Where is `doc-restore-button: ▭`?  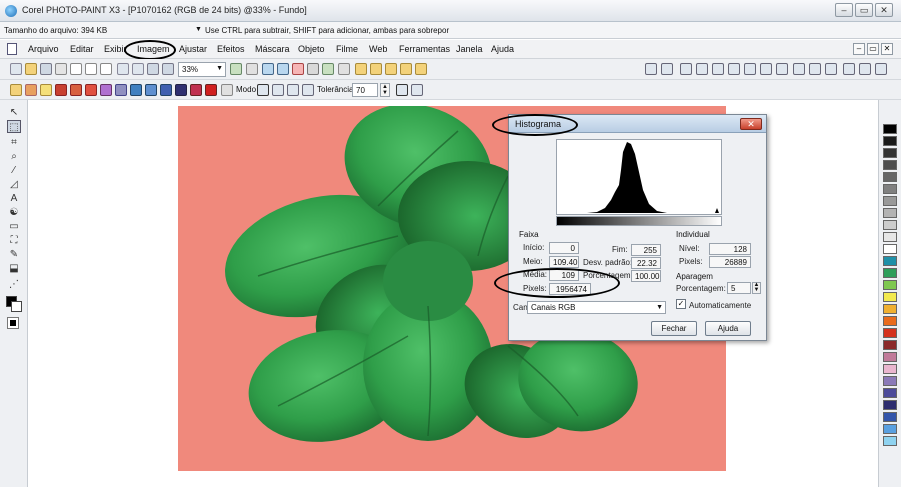 doc-restore-button: ▭ is located at coordinates (873, 49).